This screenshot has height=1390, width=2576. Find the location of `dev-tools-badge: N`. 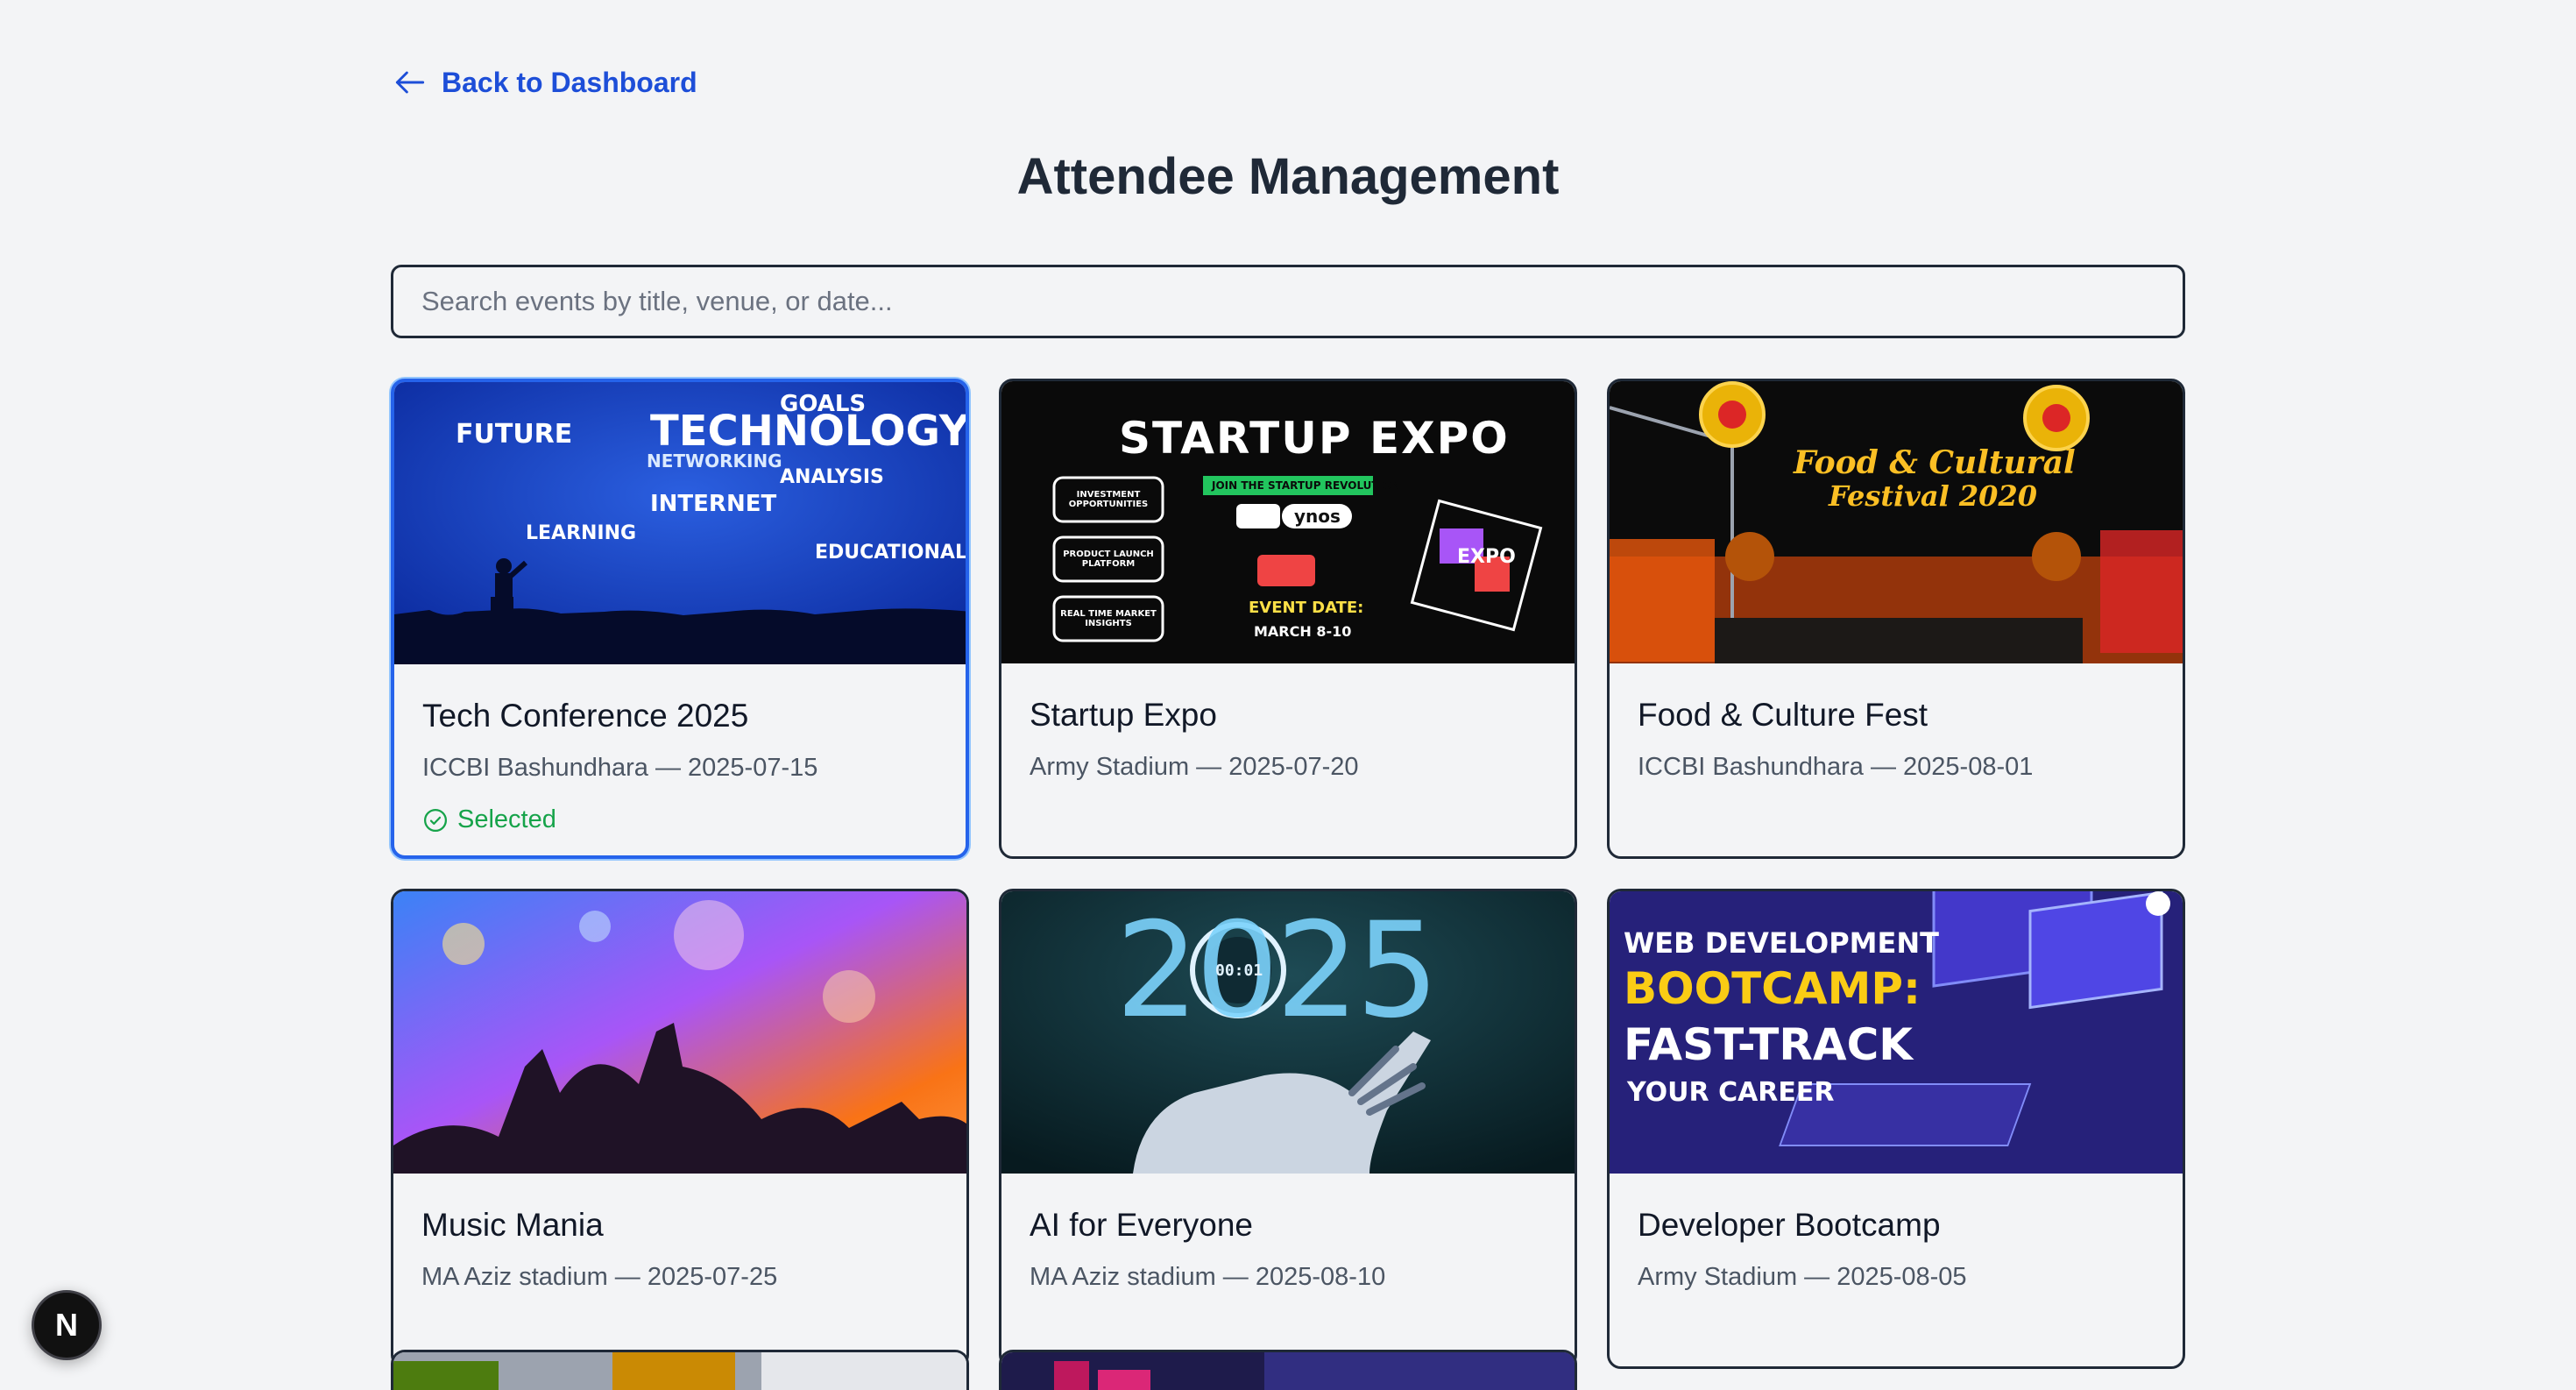

dev-tools-badge: N is located at coordinates (67, 1325).